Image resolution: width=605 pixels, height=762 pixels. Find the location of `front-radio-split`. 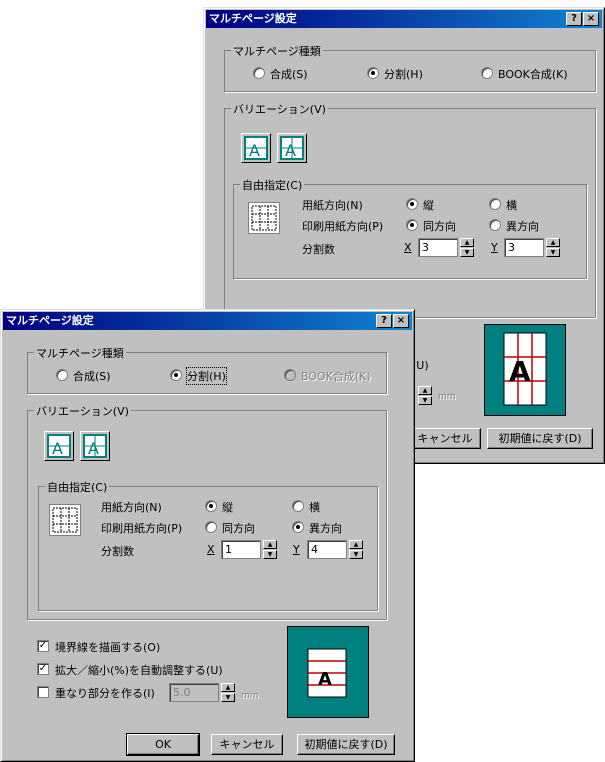

front-radio-split is located at coordinates (176, 375).